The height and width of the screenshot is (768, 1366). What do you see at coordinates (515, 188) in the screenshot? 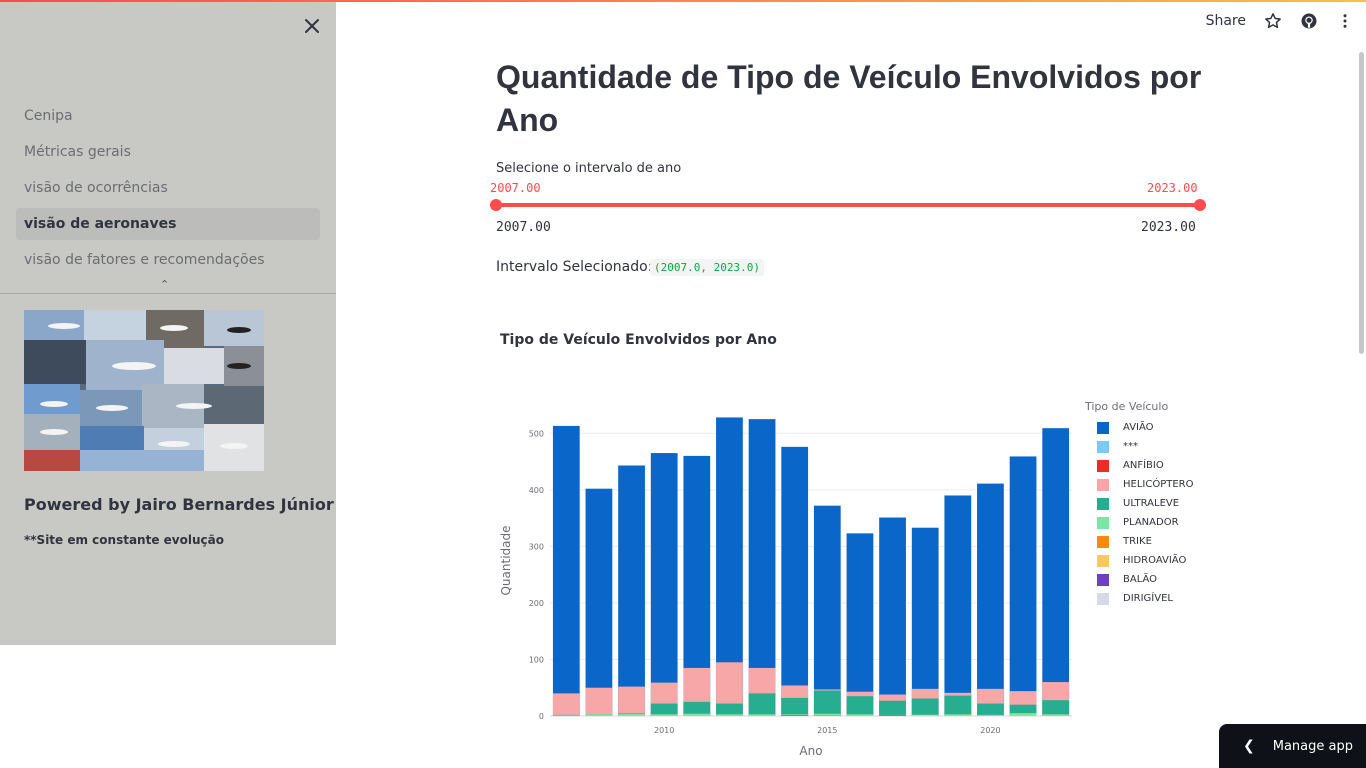
I see `slider-low-value: 2007.00` at bounding box center [515, 188].